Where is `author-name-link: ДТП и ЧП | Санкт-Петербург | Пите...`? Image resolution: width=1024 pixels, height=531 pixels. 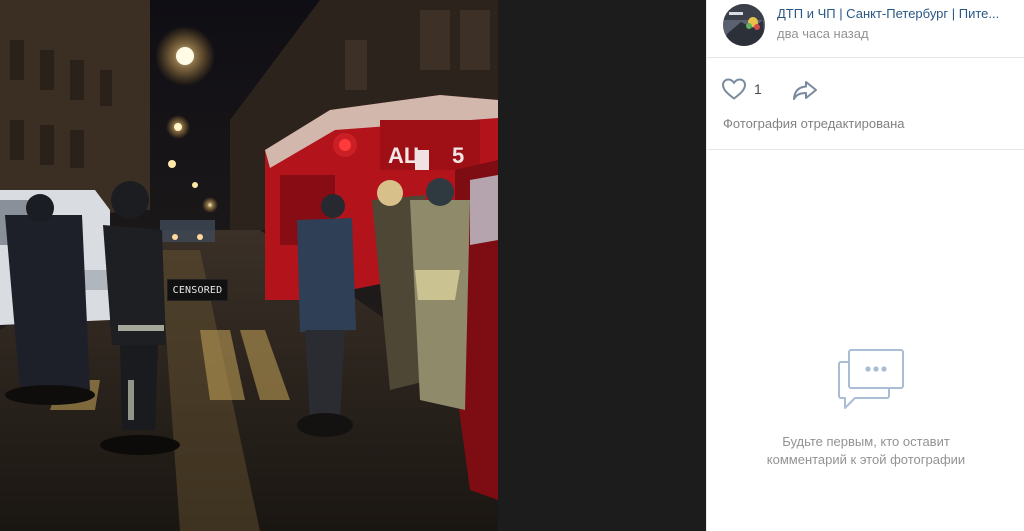 author-name-link: ДТП и ЧП | Санкт-Петербург | Пите... is located at coordinates (897, 13).